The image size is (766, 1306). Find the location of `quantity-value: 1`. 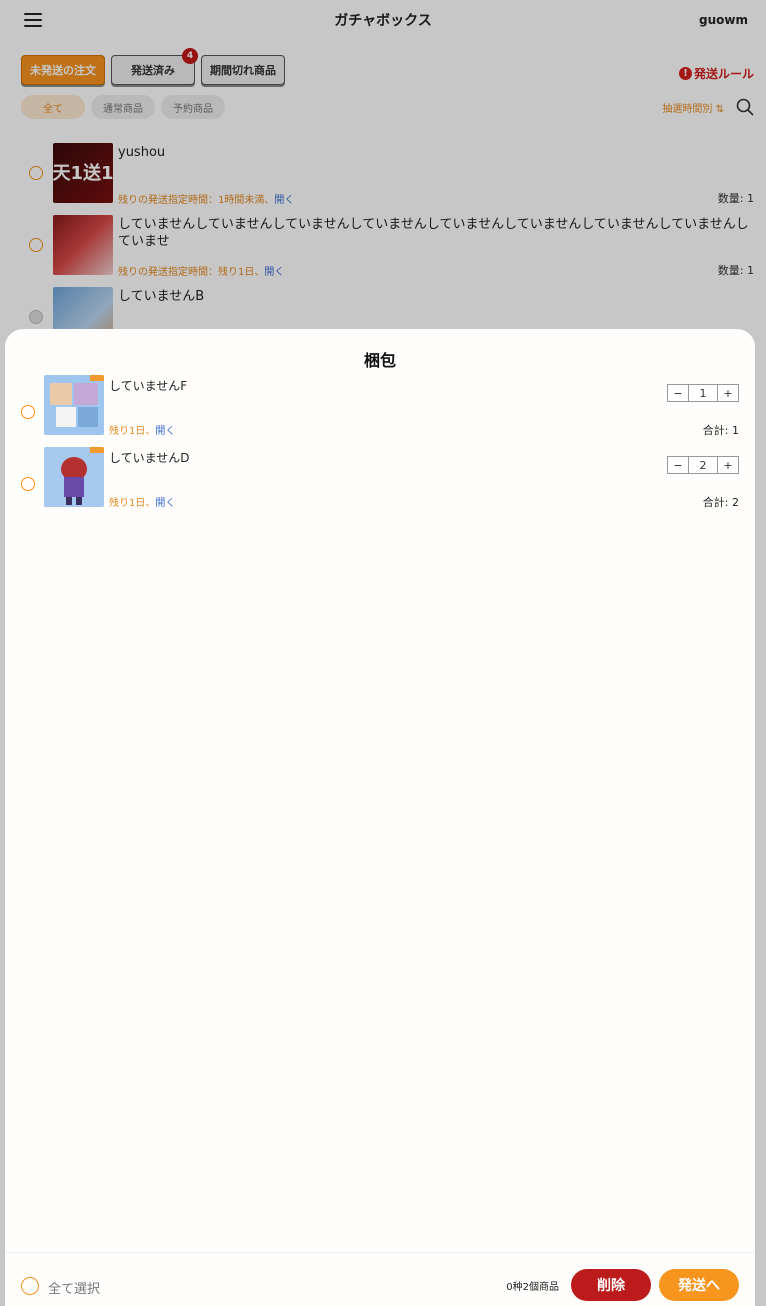

quantity-value: 1 is located at coordinates (703, 393).